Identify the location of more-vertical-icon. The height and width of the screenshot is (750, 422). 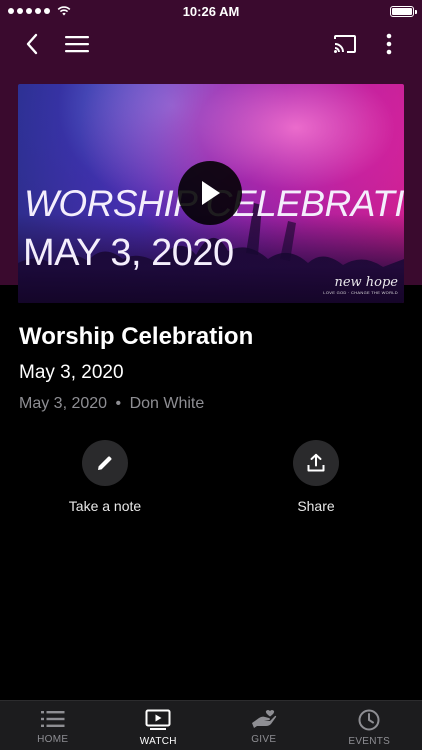
(389, 44).